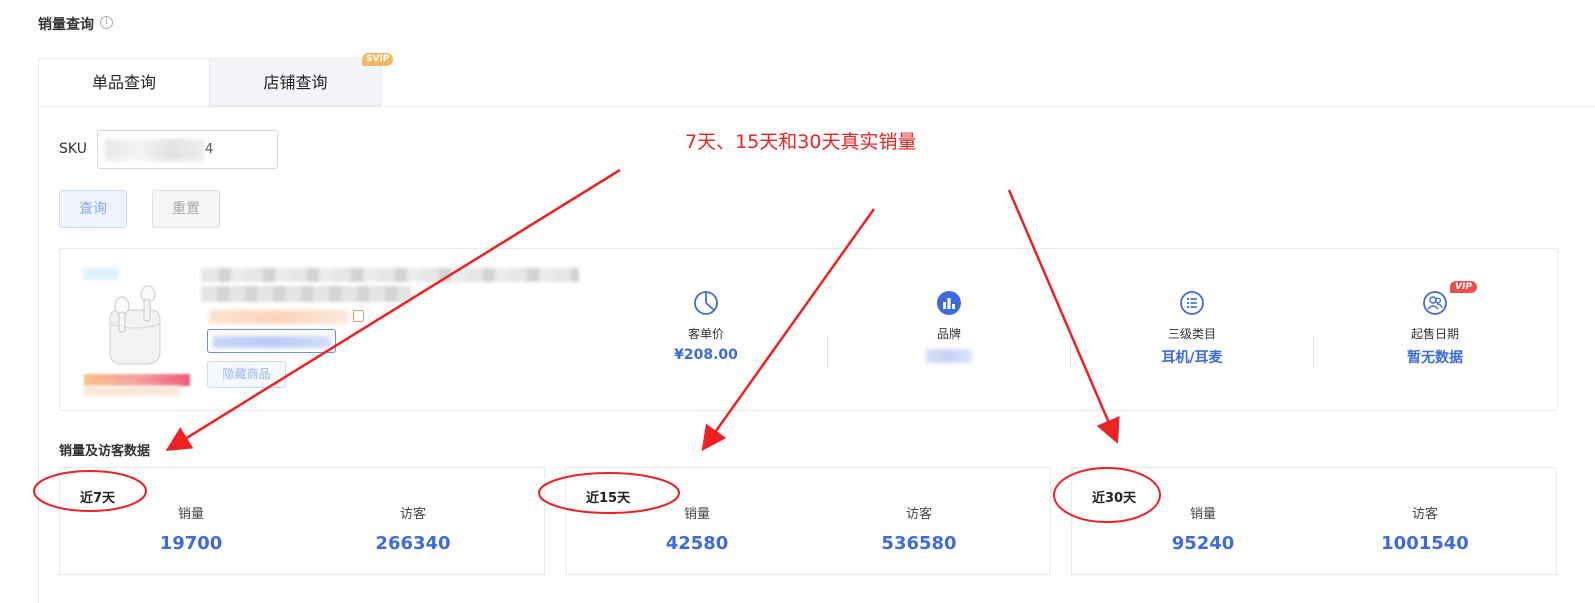 Image resolution: width=1595 pixels, height=603 pixels. What do you see at coordinates (1063, 316) in the screenshot?
I see `annotation-arrow-30d` at bounding box center [1063, 316].